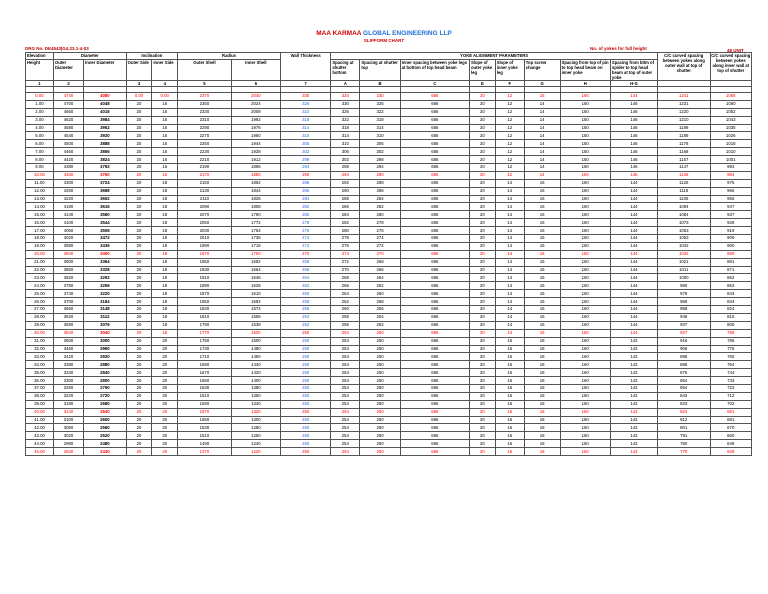  What do you see at coordinates (68, 254) in the screenshot?
I see `table-cell: 3940` at bounding box center [68, 254].